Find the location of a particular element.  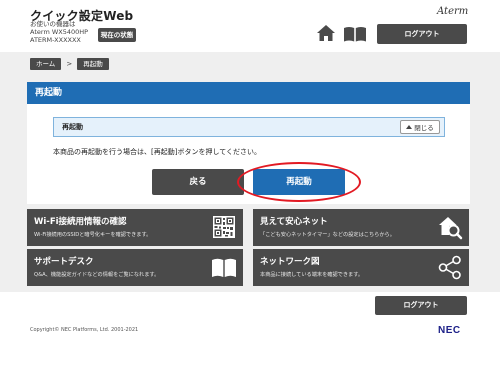

tile-description: 本商品に接続している端末を確認できます。 is located at coordinates (312, 275).